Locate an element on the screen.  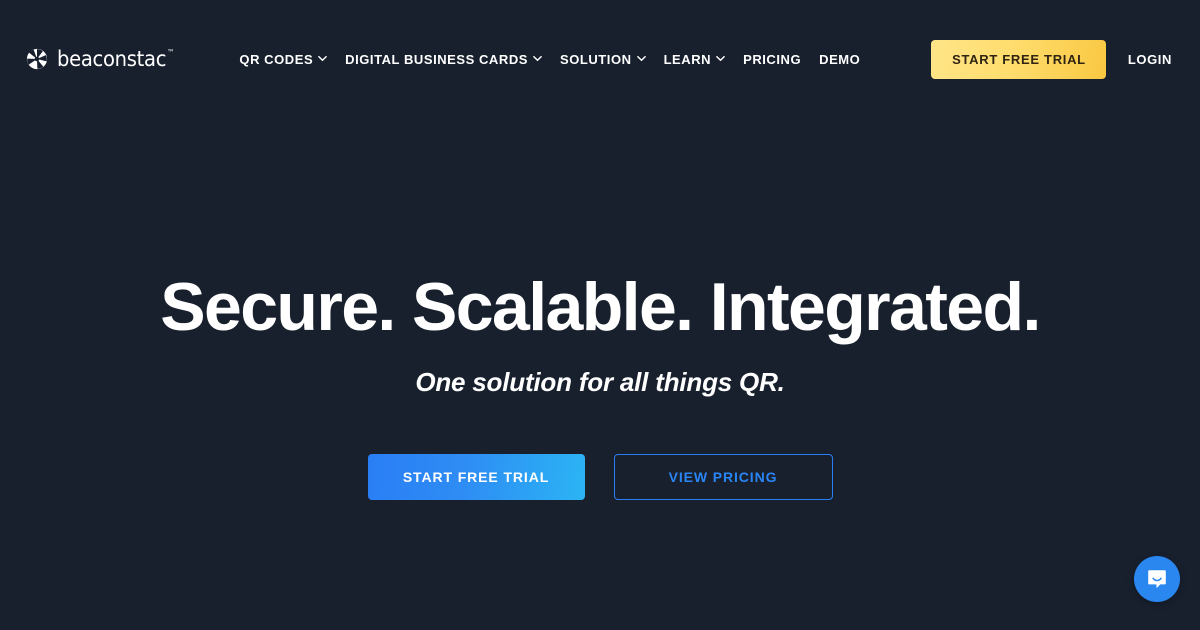
brand-trademark-symbol: ™ is located at coordinates (171, 52).